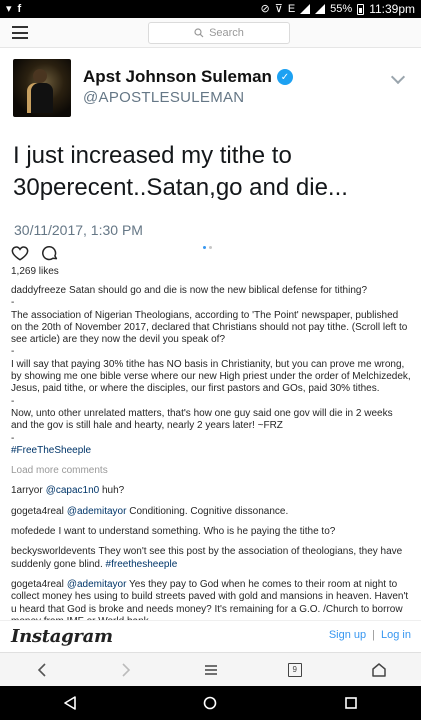  I want to click on battery-percent: 55%, so click(341, 9).